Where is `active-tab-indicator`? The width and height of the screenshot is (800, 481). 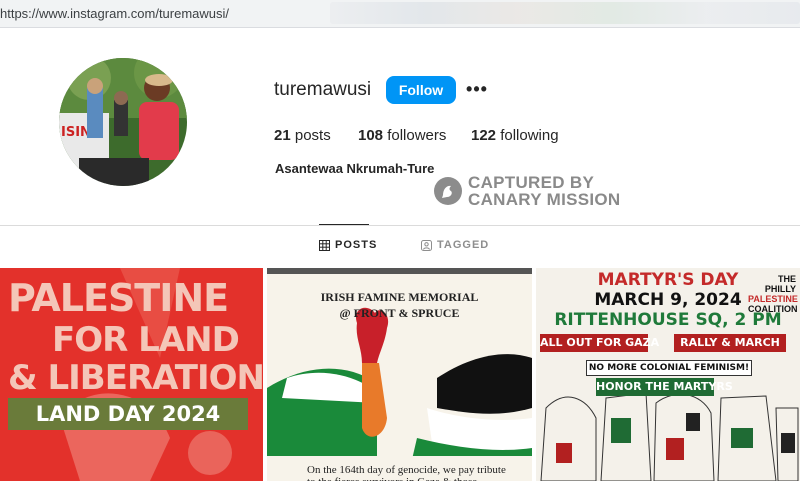
active-tab-indicator is located at coordinates (344, 224).